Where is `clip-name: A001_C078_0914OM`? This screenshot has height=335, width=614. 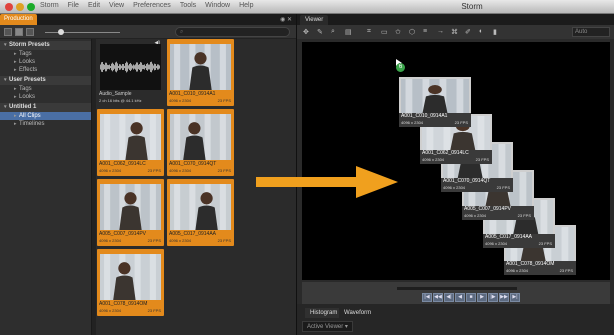
clip-name: A001_C078_0914OM is located at coordinates (123, 304).